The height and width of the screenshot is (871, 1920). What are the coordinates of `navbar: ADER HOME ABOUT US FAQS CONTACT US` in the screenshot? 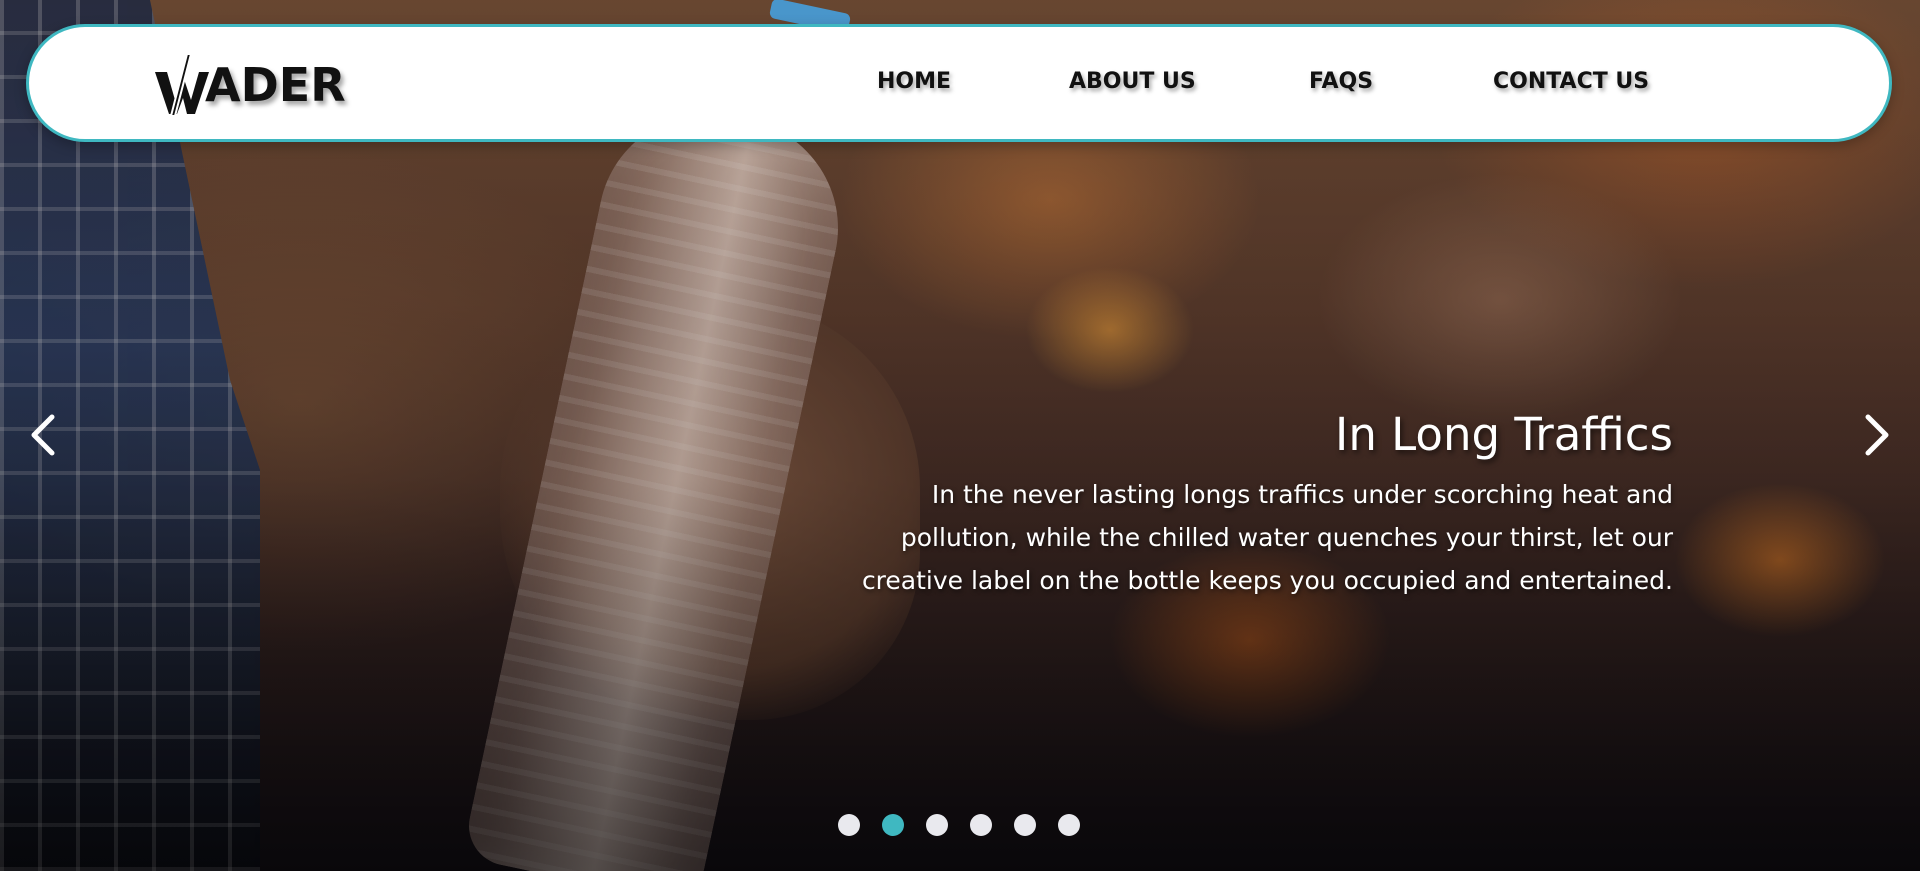 It's located at (959, 83).